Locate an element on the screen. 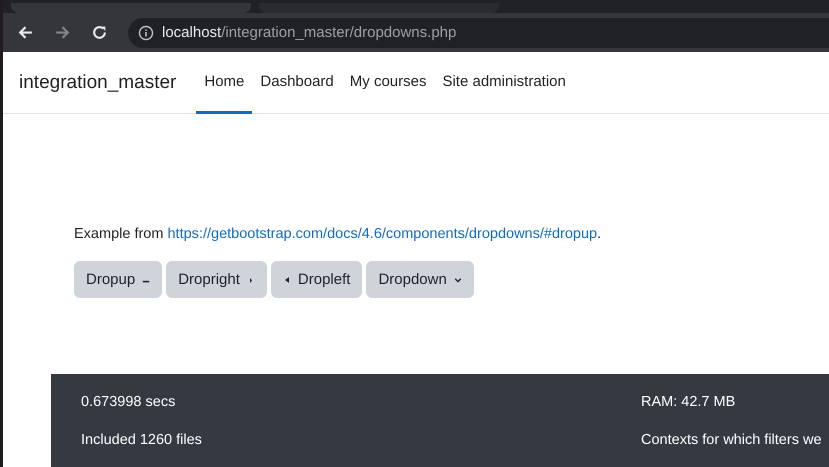 Image resolution: width=829 pixels, height=467 pixels. back-arrow-icon is located at coordinates (25, 32).